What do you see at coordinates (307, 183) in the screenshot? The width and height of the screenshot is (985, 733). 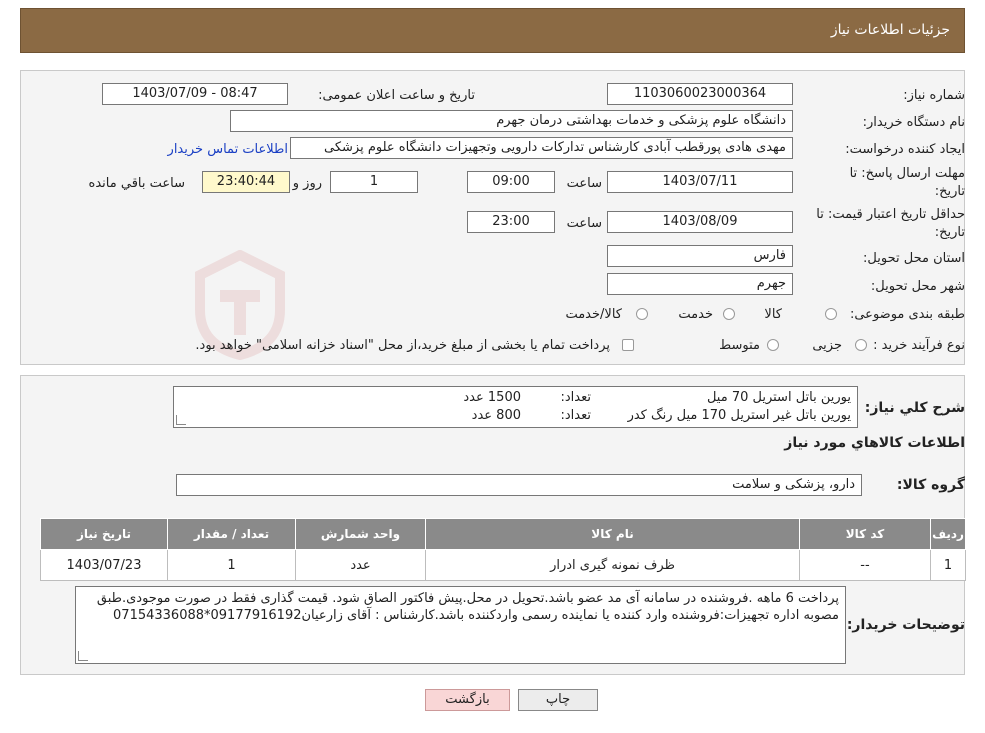 I see `days-label: روز و` at bounding box center [307, 183].